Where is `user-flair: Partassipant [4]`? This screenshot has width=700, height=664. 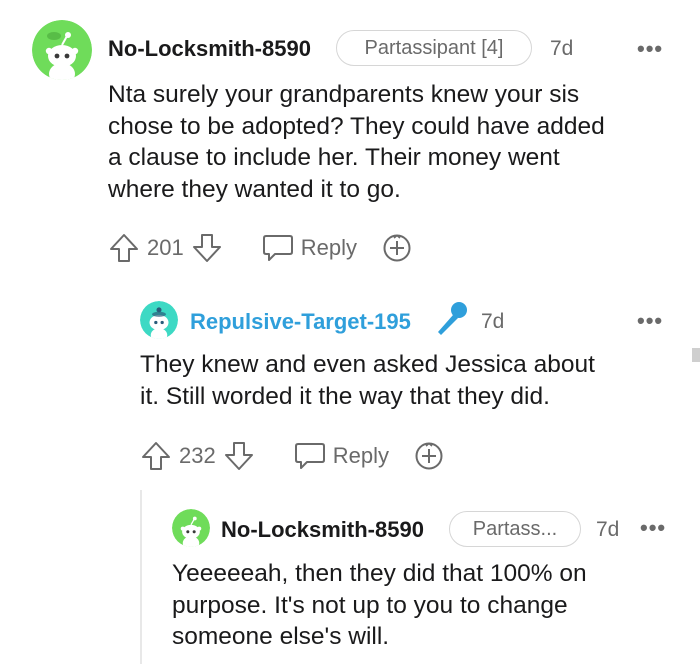
user-flair: Partassipant [4] is located at coordinates (434, 48).